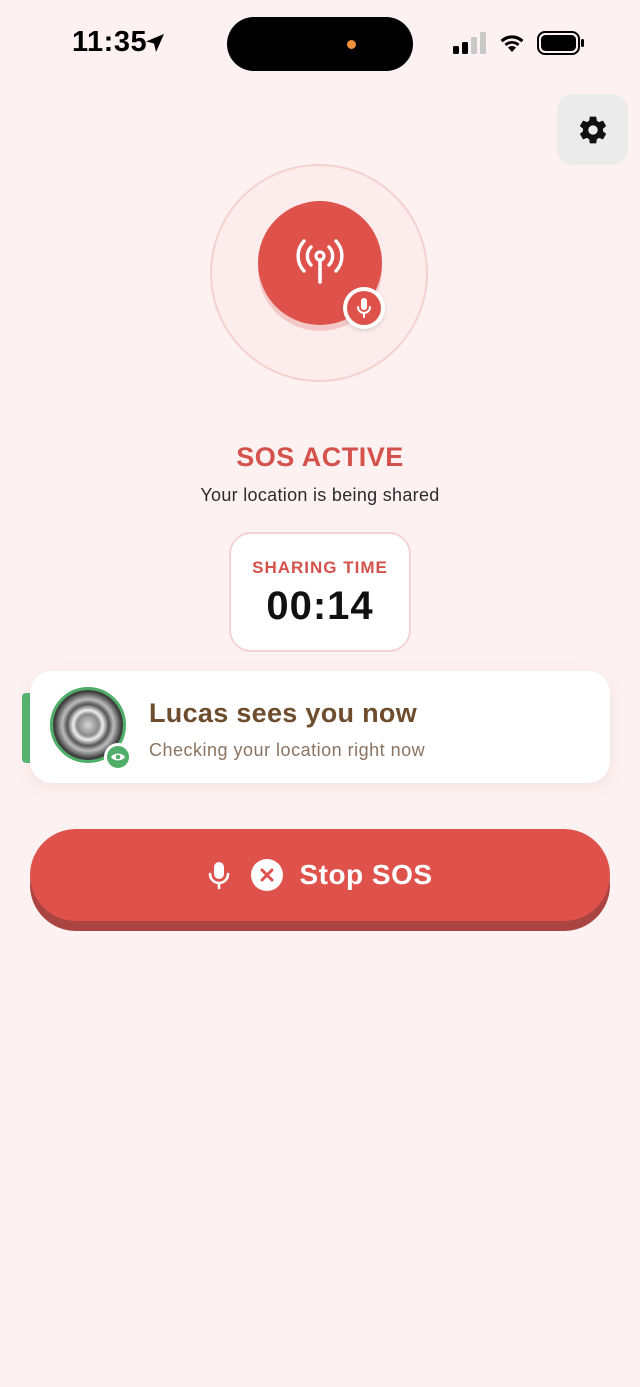  What do you see at coordinates (155, 43) in the screenshot?
I see `location-arrow-icon` at bounding box center [155, 43].